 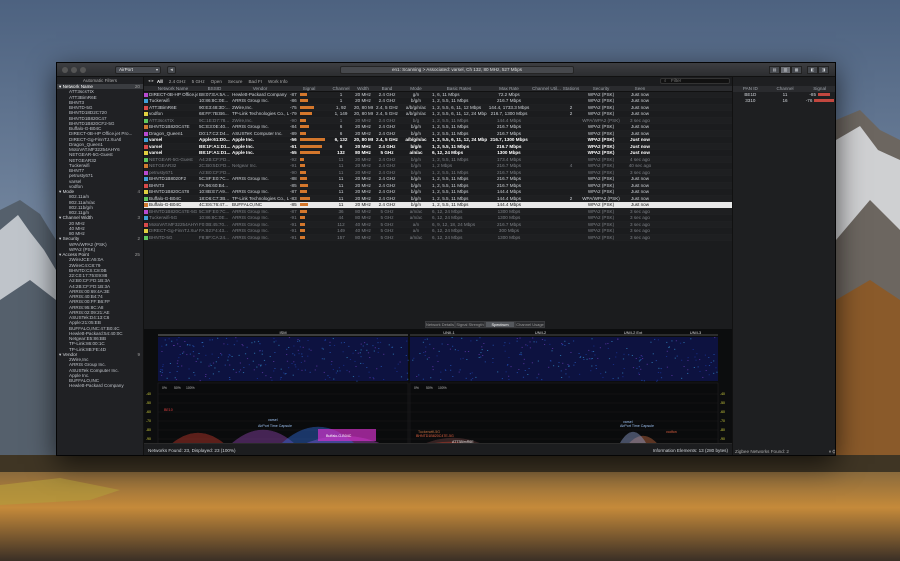 What do you see at coordinates (214, 88) in the screenshot?
I see `column-header: BSSID` at bounding box center [214, 88].